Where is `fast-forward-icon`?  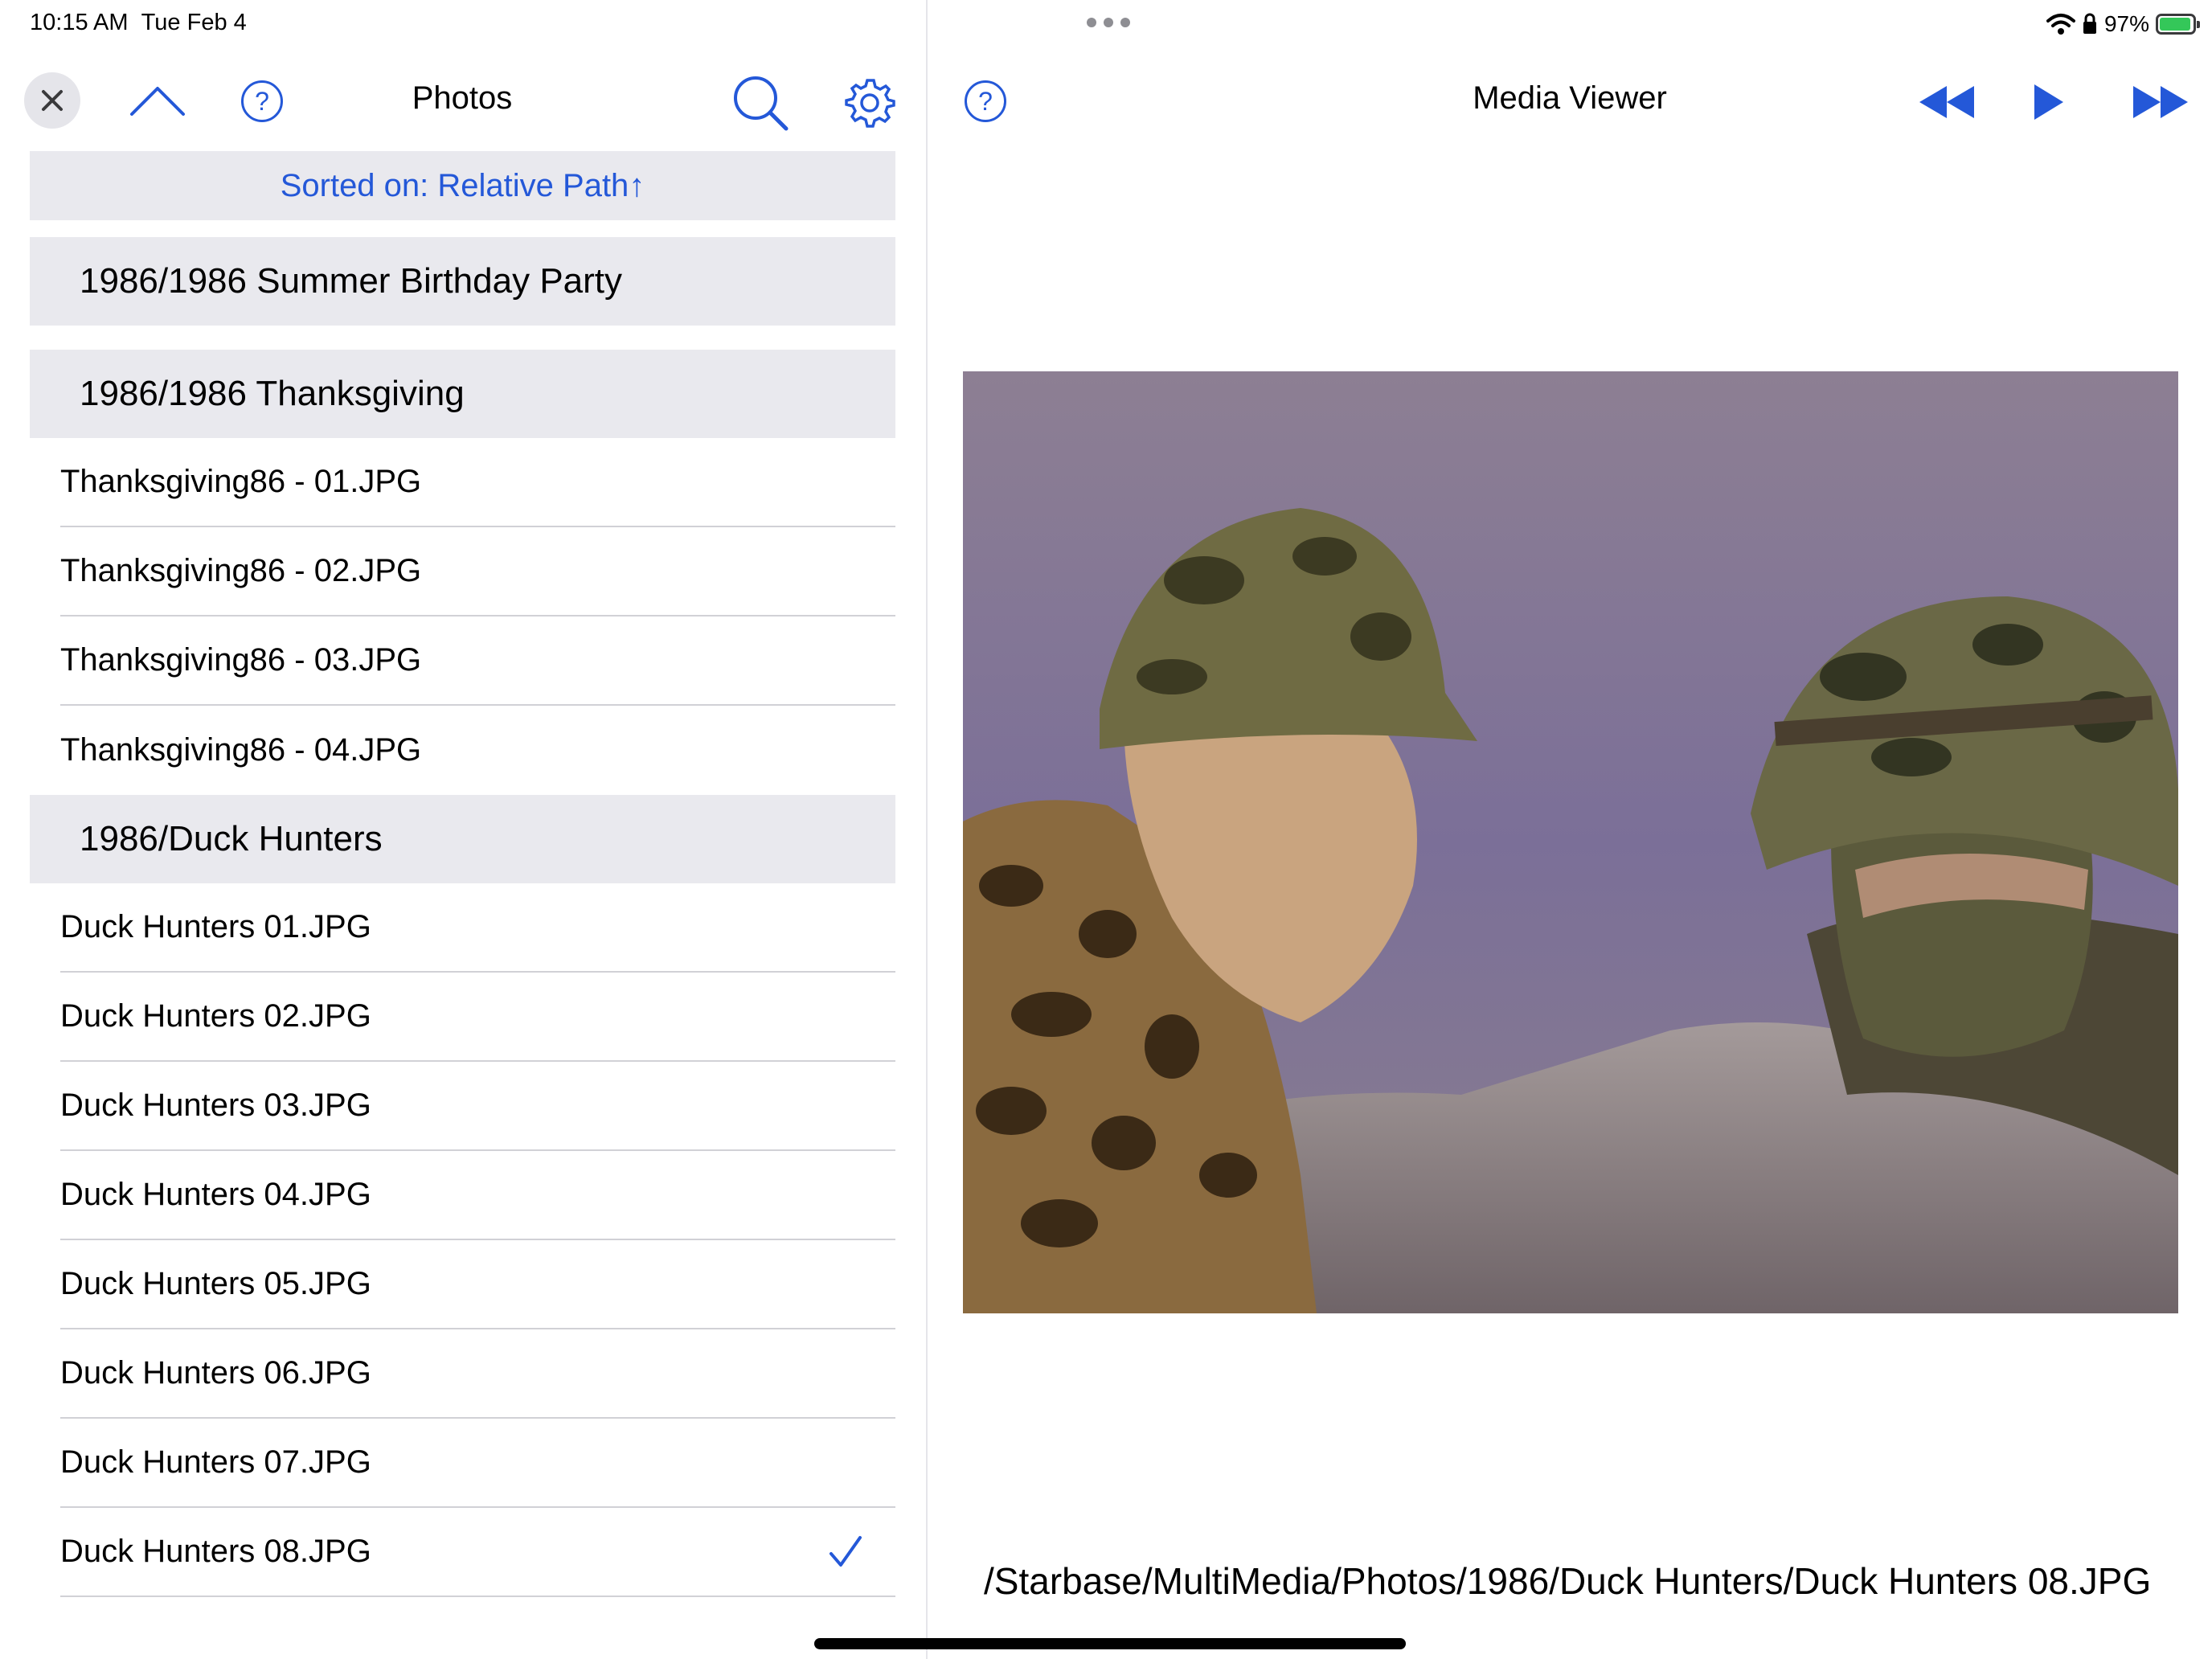 fast-forward-icon is located at coordinates (2160, 102).